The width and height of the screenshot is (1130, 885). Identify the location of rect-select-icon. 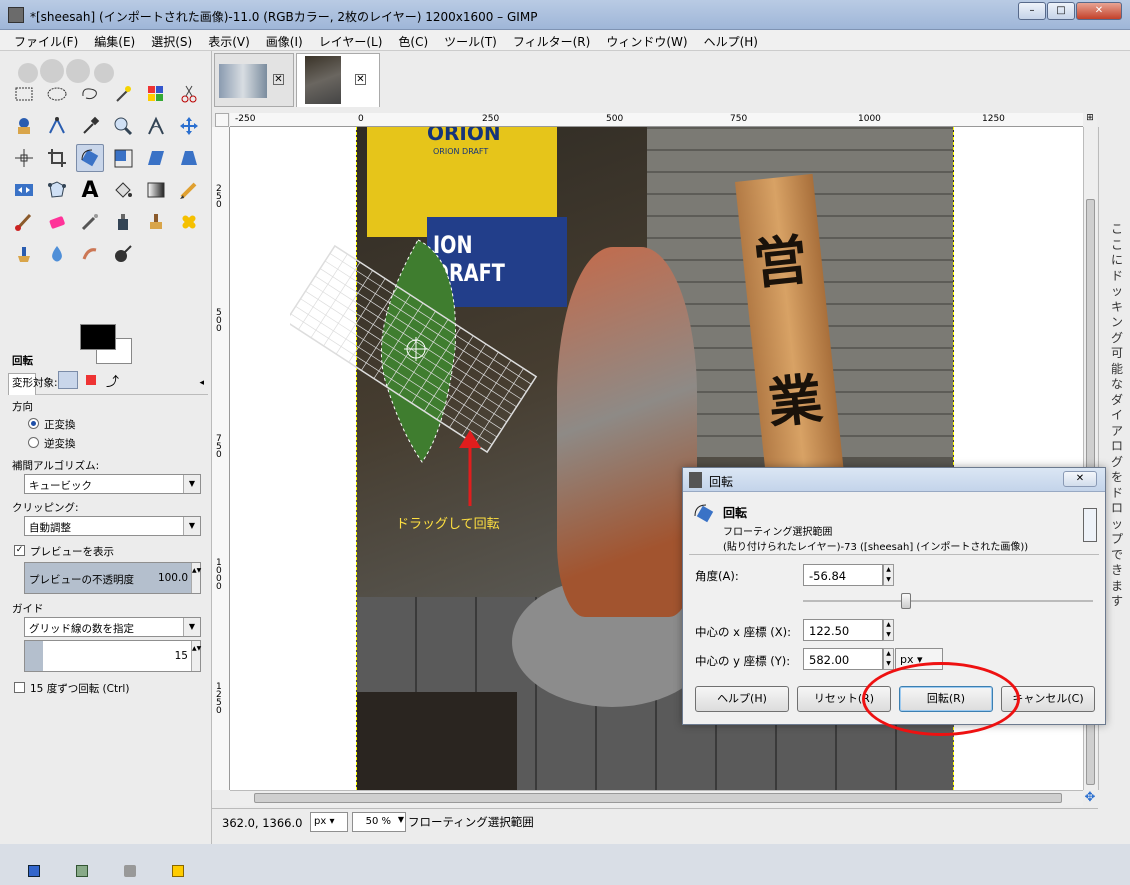
(24, 94).